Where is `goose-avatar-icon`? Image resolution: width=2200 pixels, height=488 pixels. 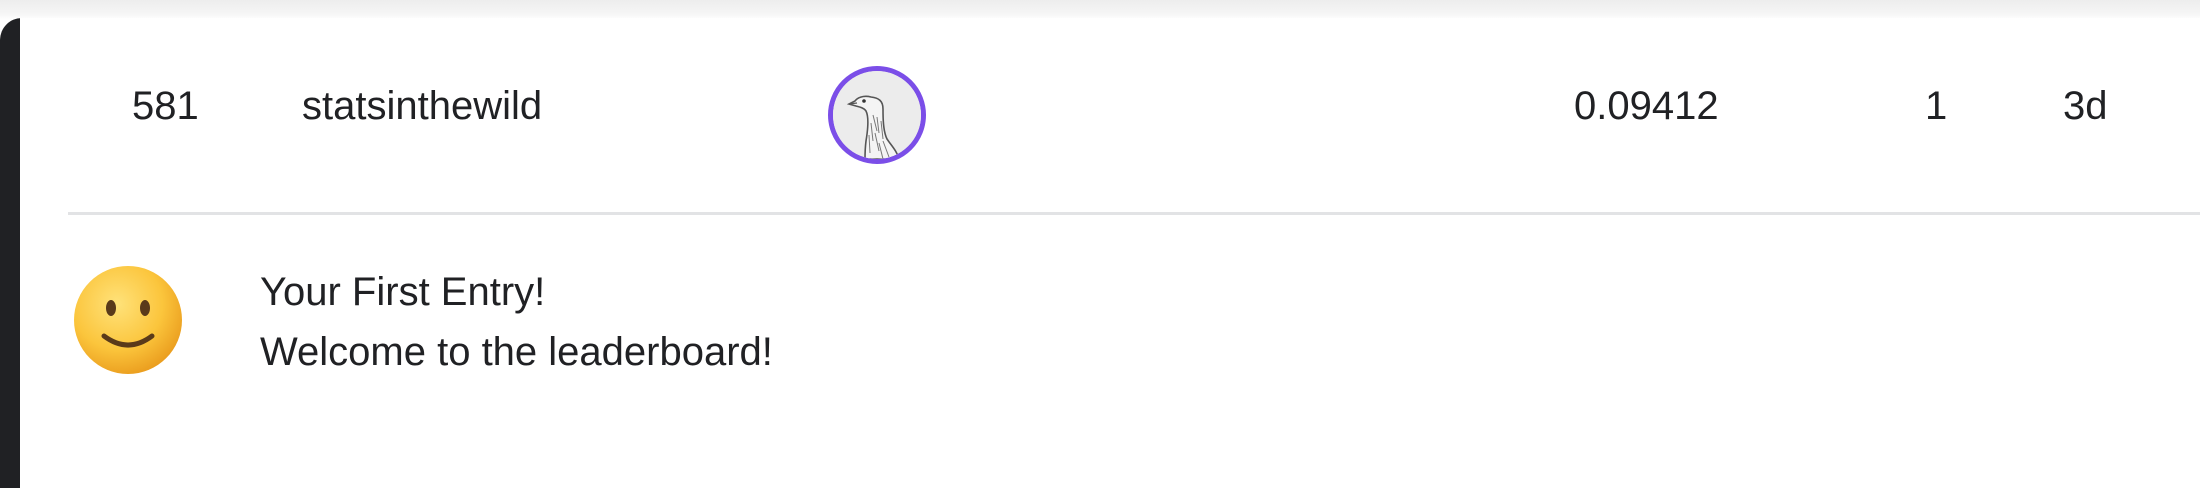
goose-avatar-icon is located at coordinates (877, 115).